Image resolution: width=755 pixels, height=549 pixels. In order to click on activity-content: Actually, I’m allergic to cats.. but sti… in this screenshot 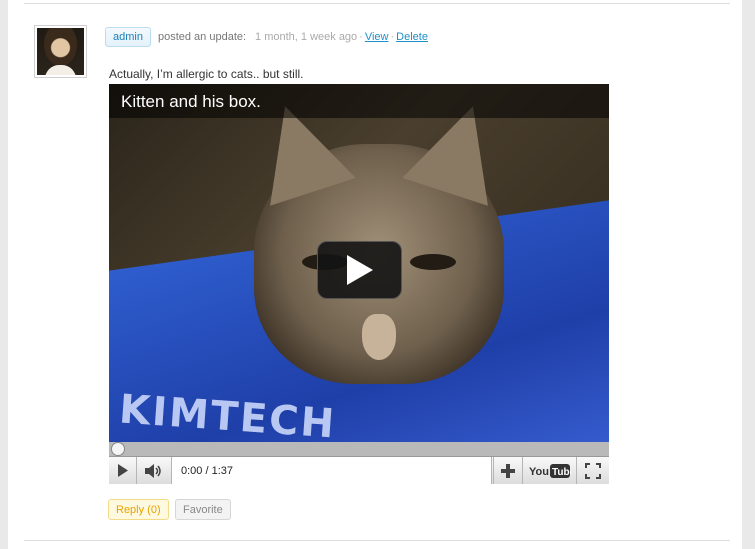, I will do `click(206, 74)`.